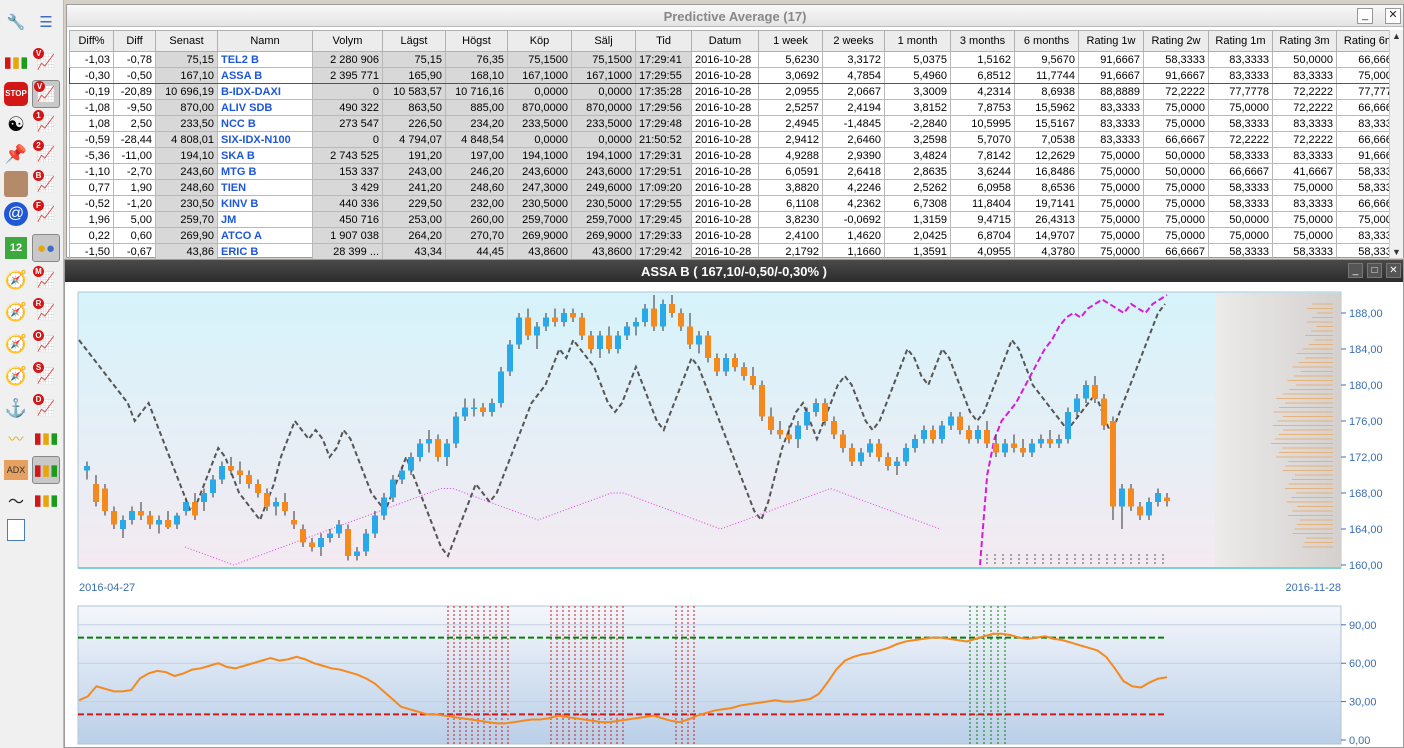 This screenshot has height=748, width=1404. Describe the element at coordinates (663, 41) in the screenshot. I see `column-header: Tid` at that location.